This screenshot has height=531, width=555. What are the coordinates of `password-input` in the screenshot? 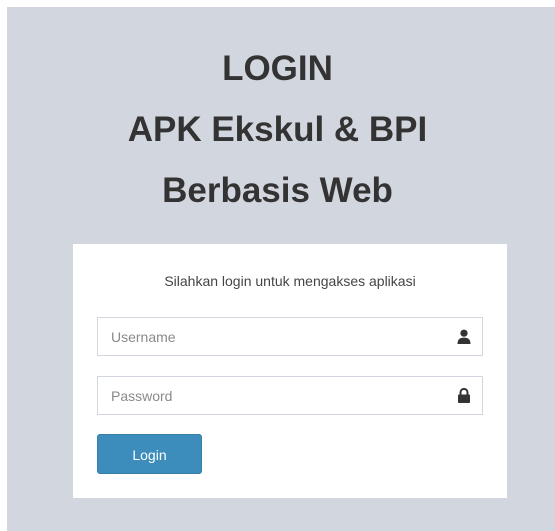 It's located at (268, 395).